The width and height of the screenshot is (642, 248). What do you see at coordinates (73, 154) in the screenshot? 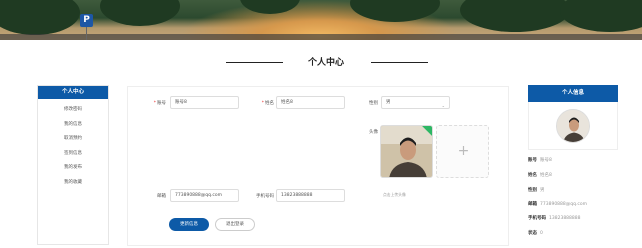
I see `menu-item-check-in: 签到信息` at bounding box center [73, 154].